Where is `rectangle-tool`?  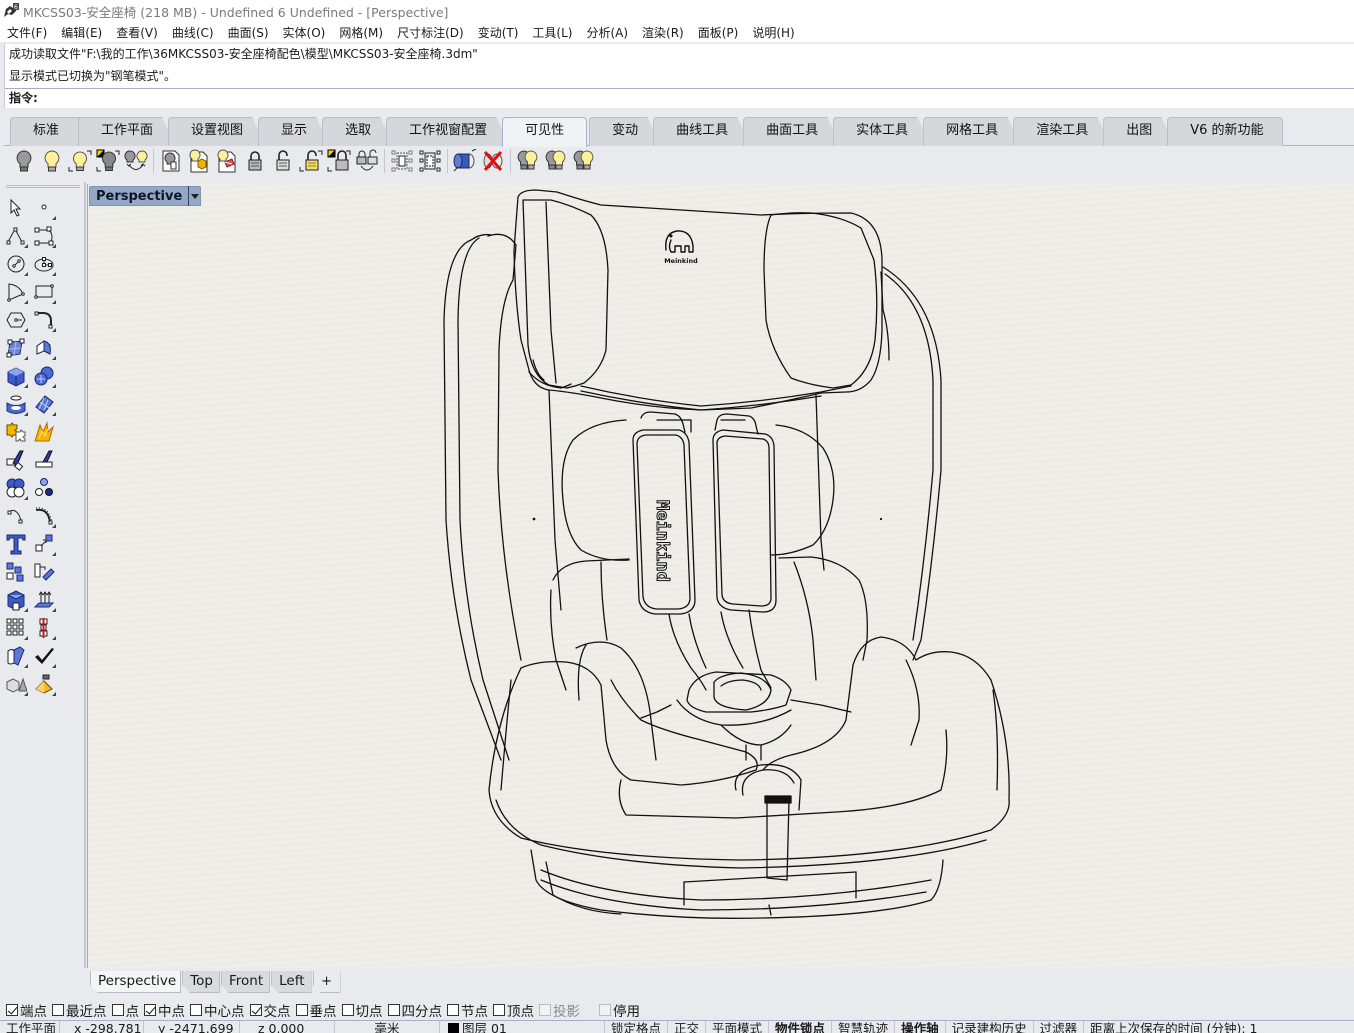
rectangle-tool is located at coordinates (44, 292).